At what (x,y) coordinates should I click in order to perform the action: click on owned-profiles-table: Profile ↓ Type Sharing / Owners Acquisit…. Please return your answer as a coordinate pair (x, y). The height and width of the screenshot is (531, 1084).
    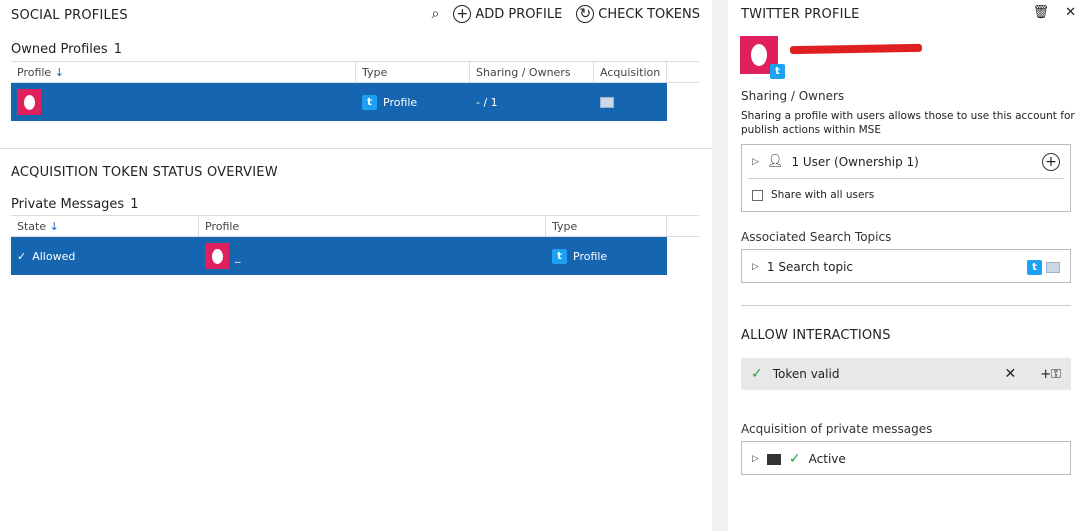
    Looking at the image, I should click on (355, 91).